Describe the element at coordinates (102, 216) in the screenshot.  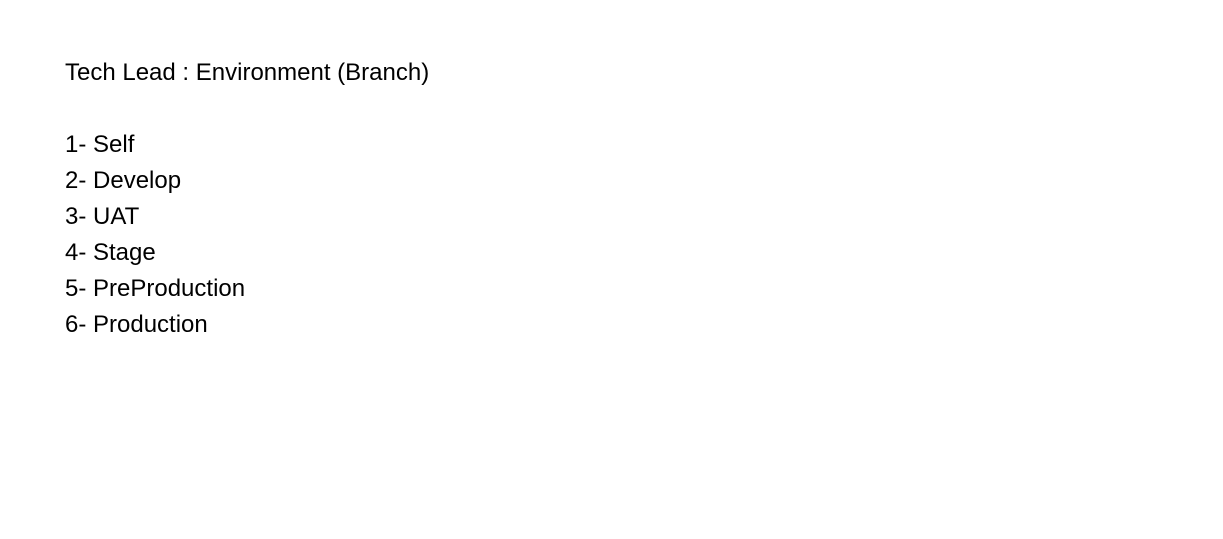
I see `environment-item-uat: 3- UAT` at that location.